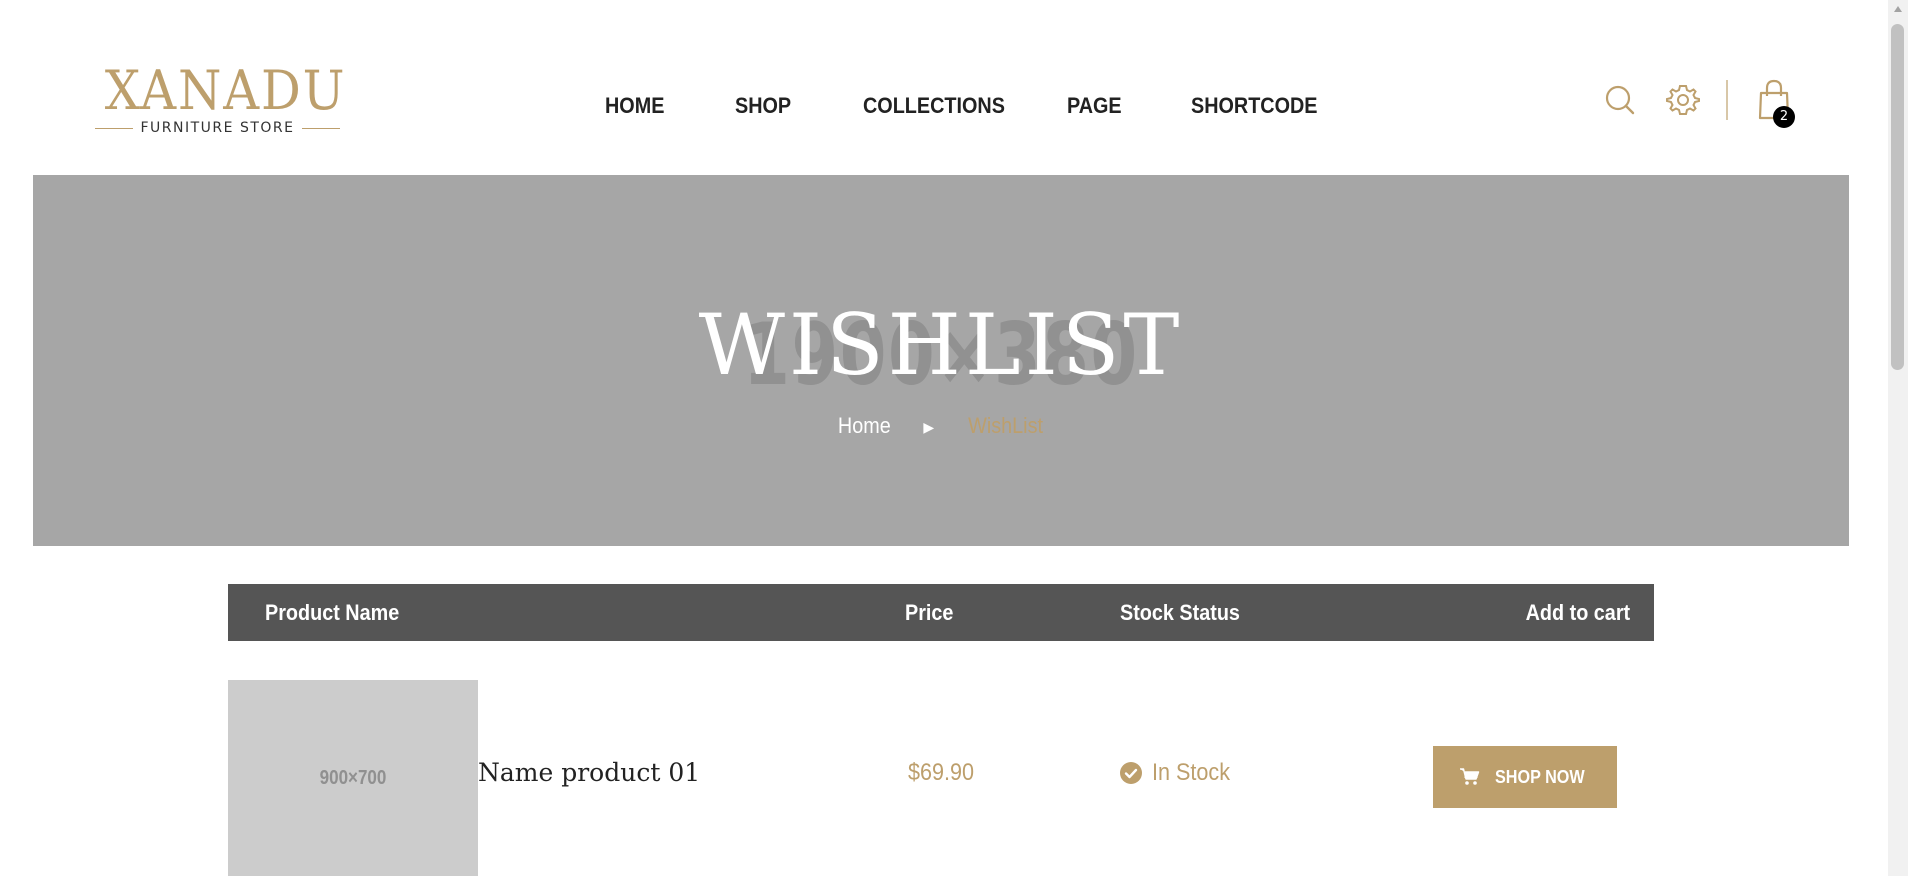 The height and width of the screenshot is (876, 1908). Describe the element at coordinates (1180, 612) in the screenshot. I see `column-header-stock-status: Stock Status` at that location.